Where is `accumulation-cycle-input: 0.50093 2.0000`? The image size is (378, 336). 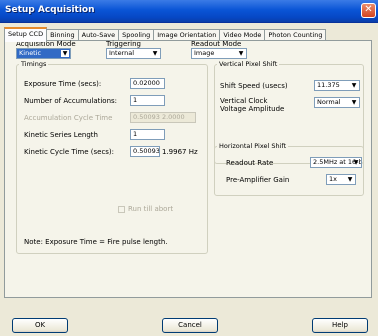 accumulation-cycle-input: 0.50093 2.0000 is located at coordinates (163, 117).